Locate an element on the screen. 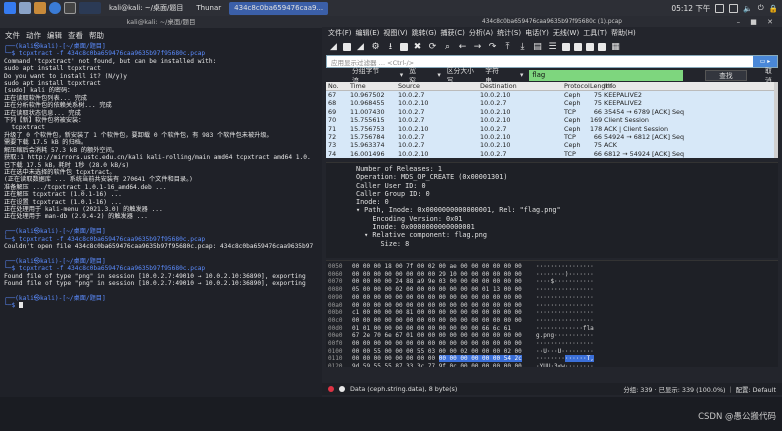 The width and height of the screenshot is (782, 431). resize-columns-icon is located at coordinates (602, 47).